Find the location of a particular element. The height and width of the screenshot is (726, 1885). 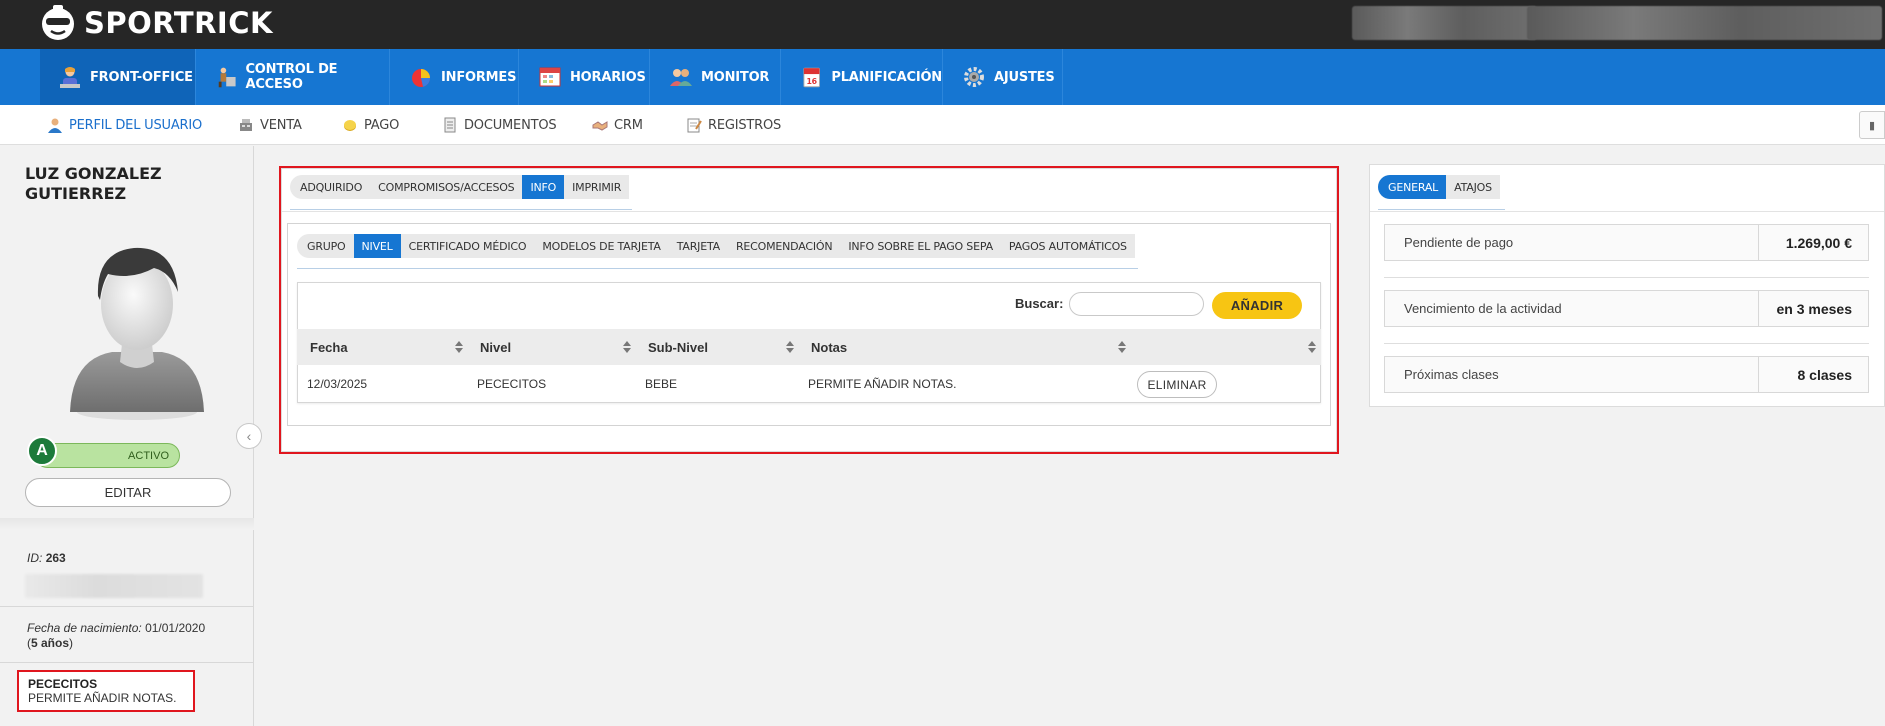

pin-icon: ▮ is located at coordinates (1872, 125).